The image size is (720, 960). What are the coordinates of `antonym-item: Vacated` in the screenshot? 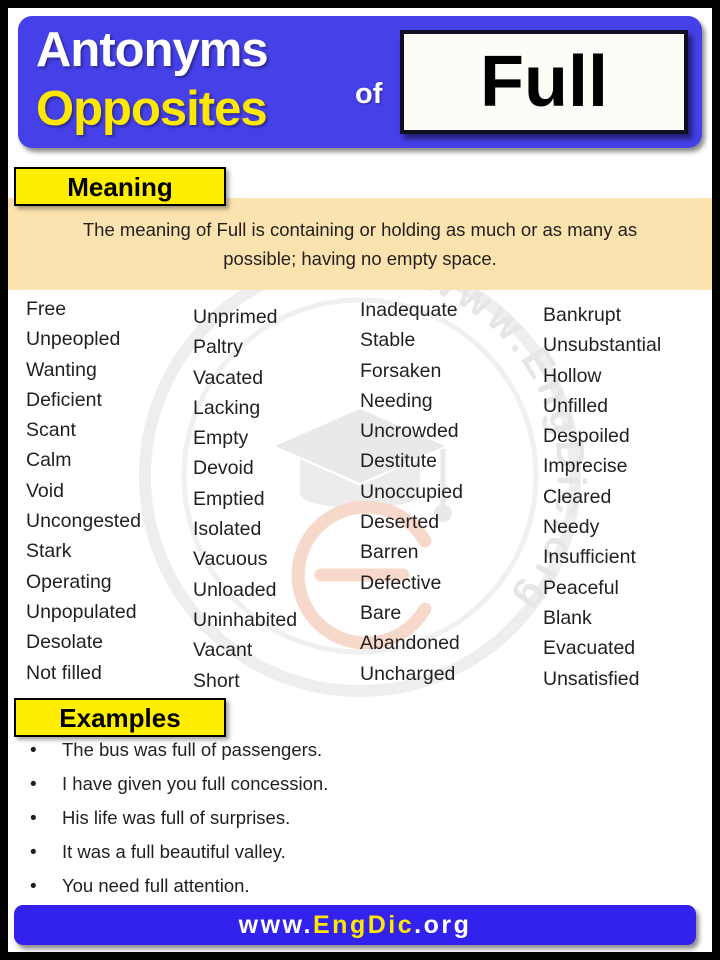 It's located at (228, 377).